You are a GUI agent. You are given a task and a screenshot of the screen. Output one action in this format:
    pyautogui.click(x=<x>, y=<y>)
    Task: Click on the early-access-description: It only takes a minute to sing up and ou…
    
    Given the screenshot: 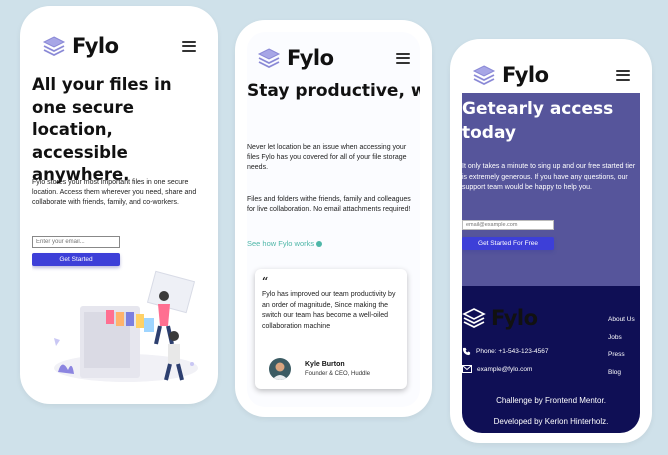 What is the action you would take?
    pyautogui.click(x=549, y=177)
    